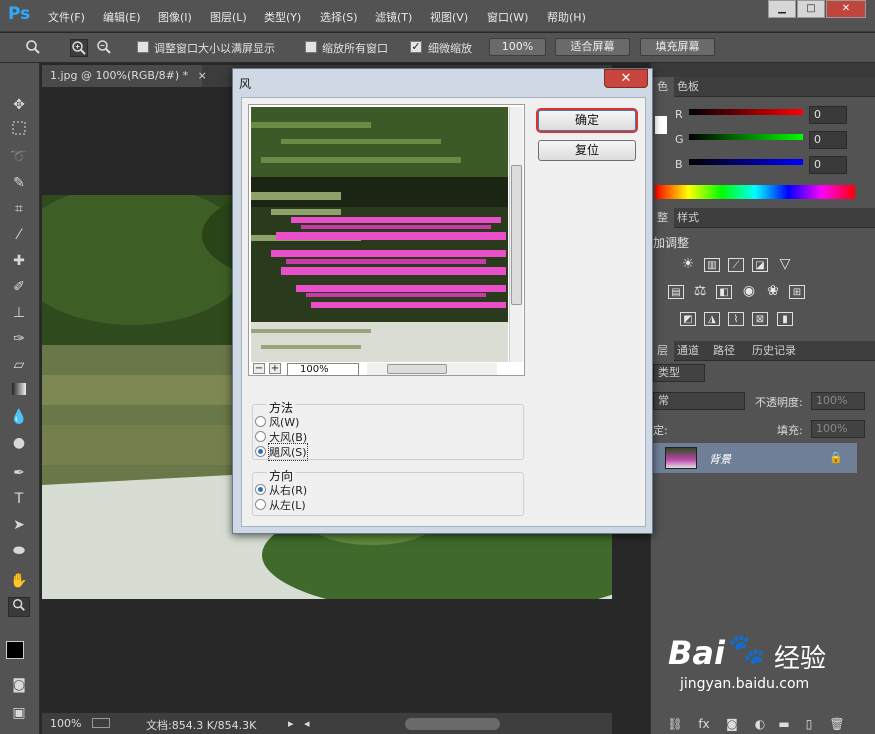 The width and height of the screenshot is (875, 734). What do you see at coordinates (307, 723) in the screenshot?
I see `scroll-left-icon: ◂` at bounding box center [307, 723].